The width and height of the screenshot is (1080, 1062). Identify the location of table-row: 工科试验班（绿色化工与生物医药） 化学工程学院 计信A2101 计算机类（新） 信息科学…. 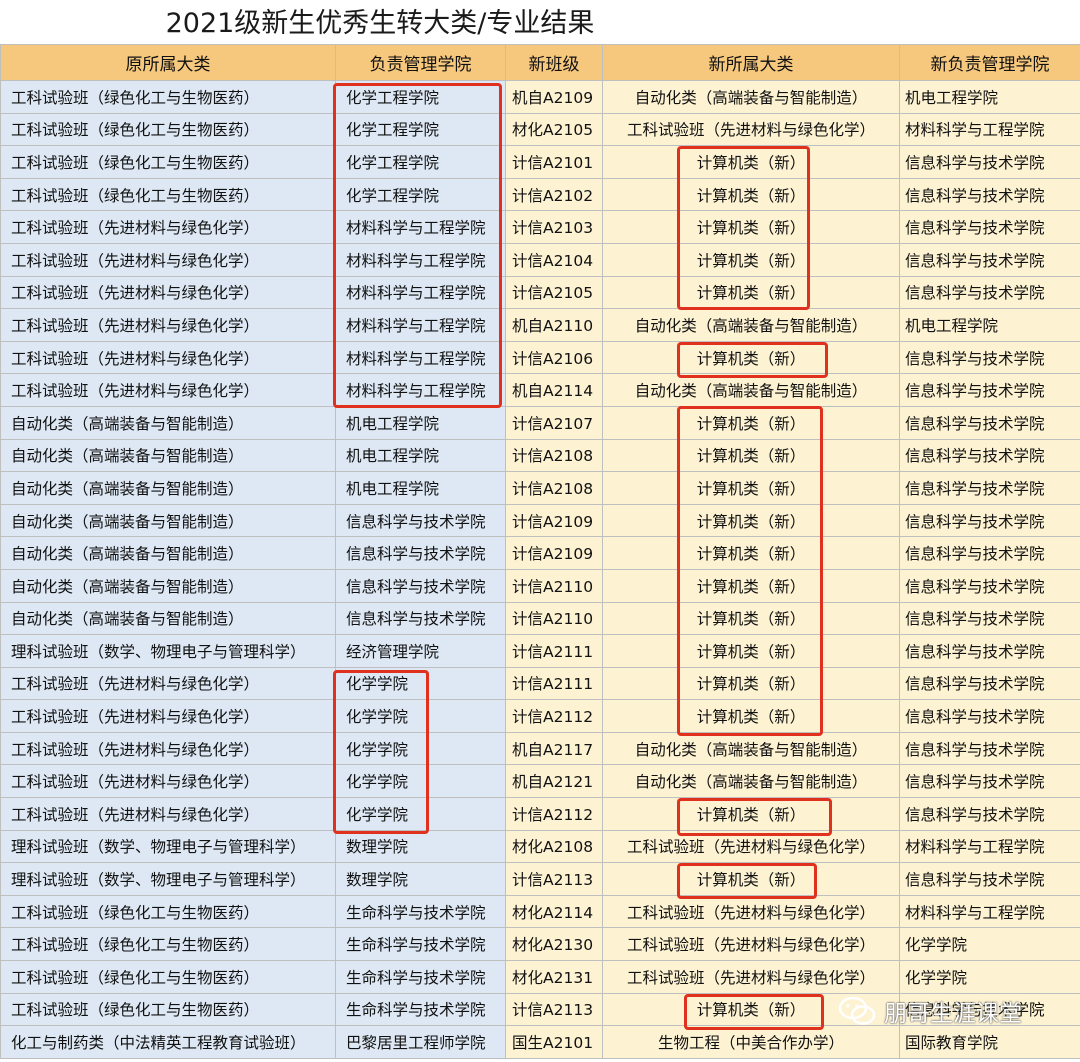
(540, 162).